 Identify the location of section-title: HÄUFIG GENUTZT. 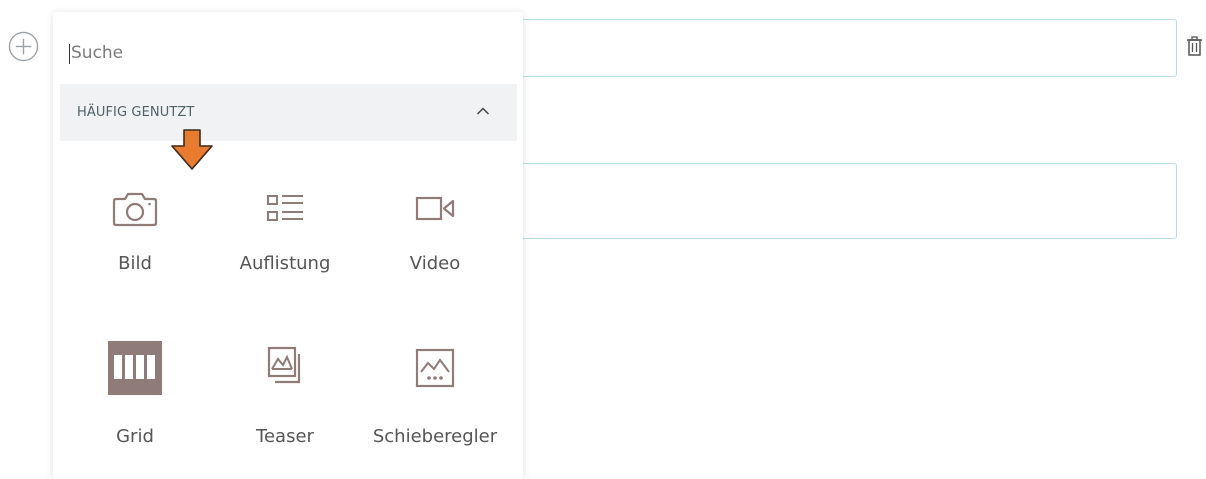
(136, 112).